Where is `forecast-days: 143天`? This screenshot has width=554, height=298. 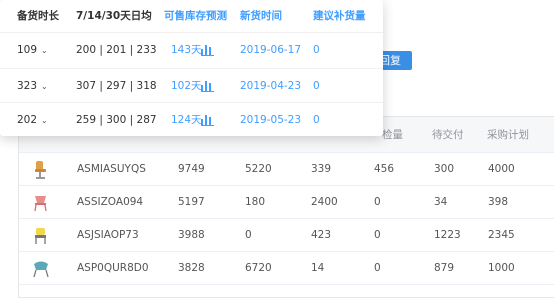
forecast-days: 143天 is located at coordinates (186, 50).